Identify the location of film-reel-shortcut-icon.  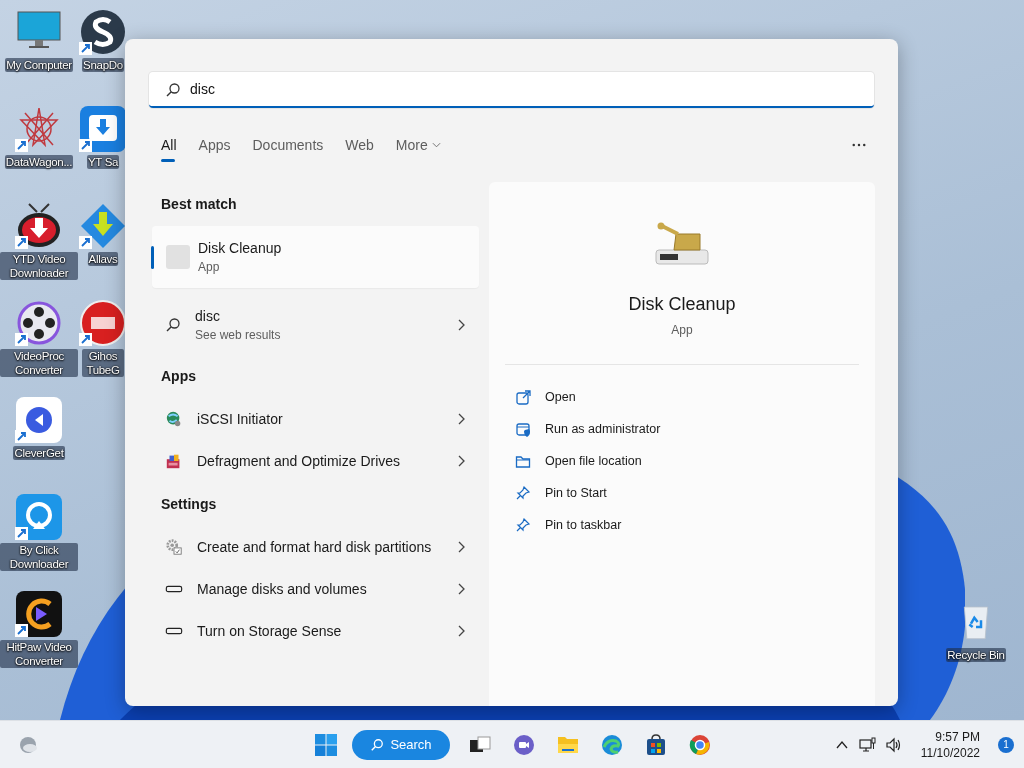
(39, 323).